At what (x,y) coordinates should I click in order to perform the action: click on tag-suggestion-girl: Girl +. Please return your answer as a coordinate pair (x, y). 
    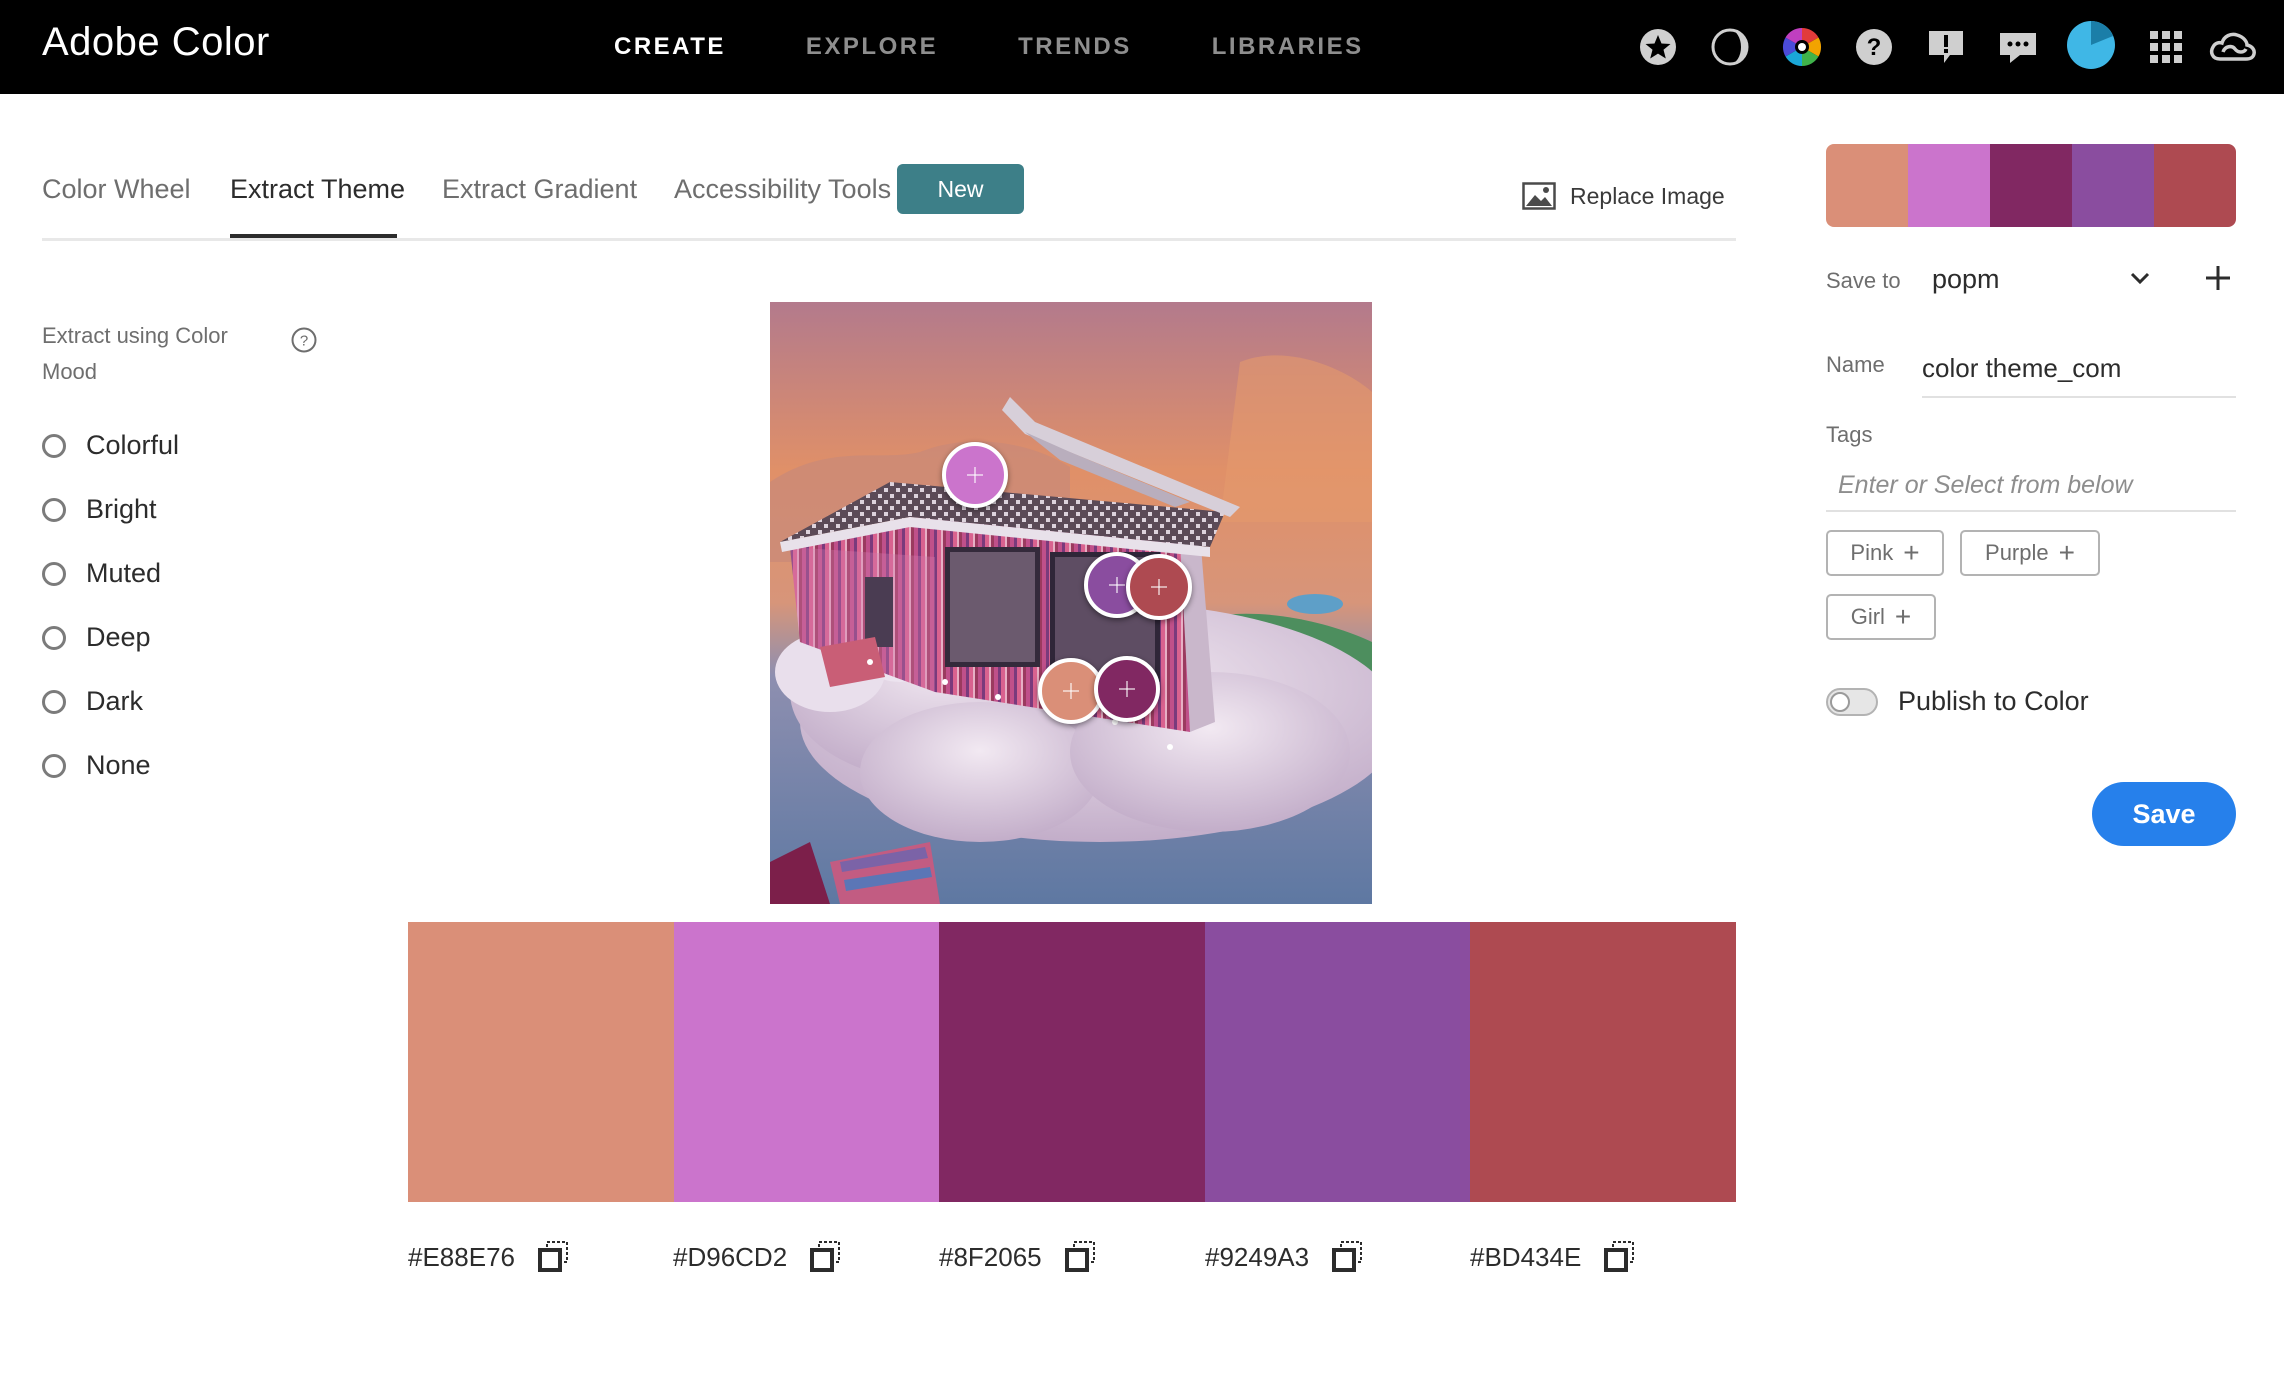
    Looking at the image, I should click on (1881, 617).